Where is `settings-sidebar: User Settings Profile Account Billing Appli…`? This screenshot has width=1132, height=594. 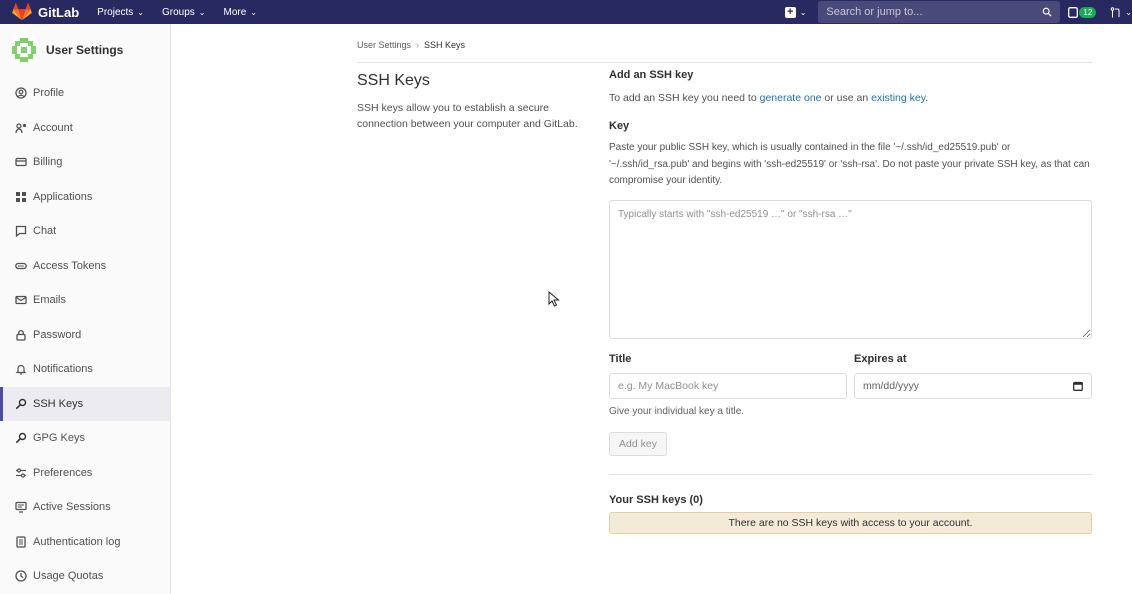 settings-sidebar: User Settings Profile Account Billing Appli… is located at coordinates (85, 309).